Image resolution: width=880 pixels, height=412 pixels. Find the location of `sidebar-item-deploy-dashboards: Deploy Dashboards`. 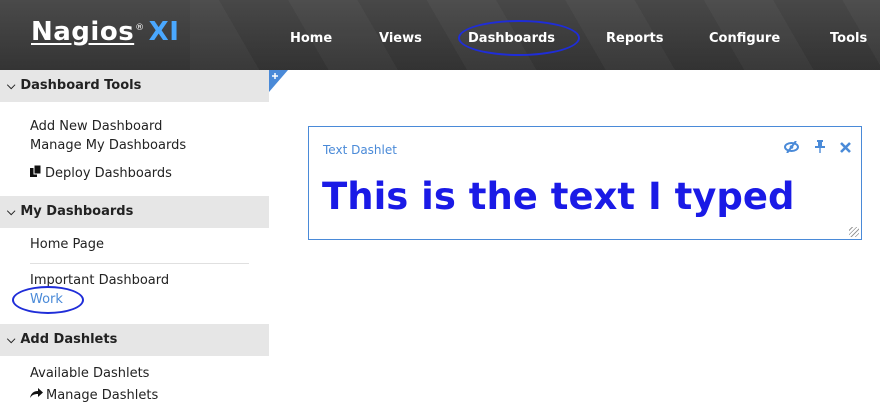

sidebar-item-deploy-dashboards: Deploy Dashboards is located at coordinates (101, 172).